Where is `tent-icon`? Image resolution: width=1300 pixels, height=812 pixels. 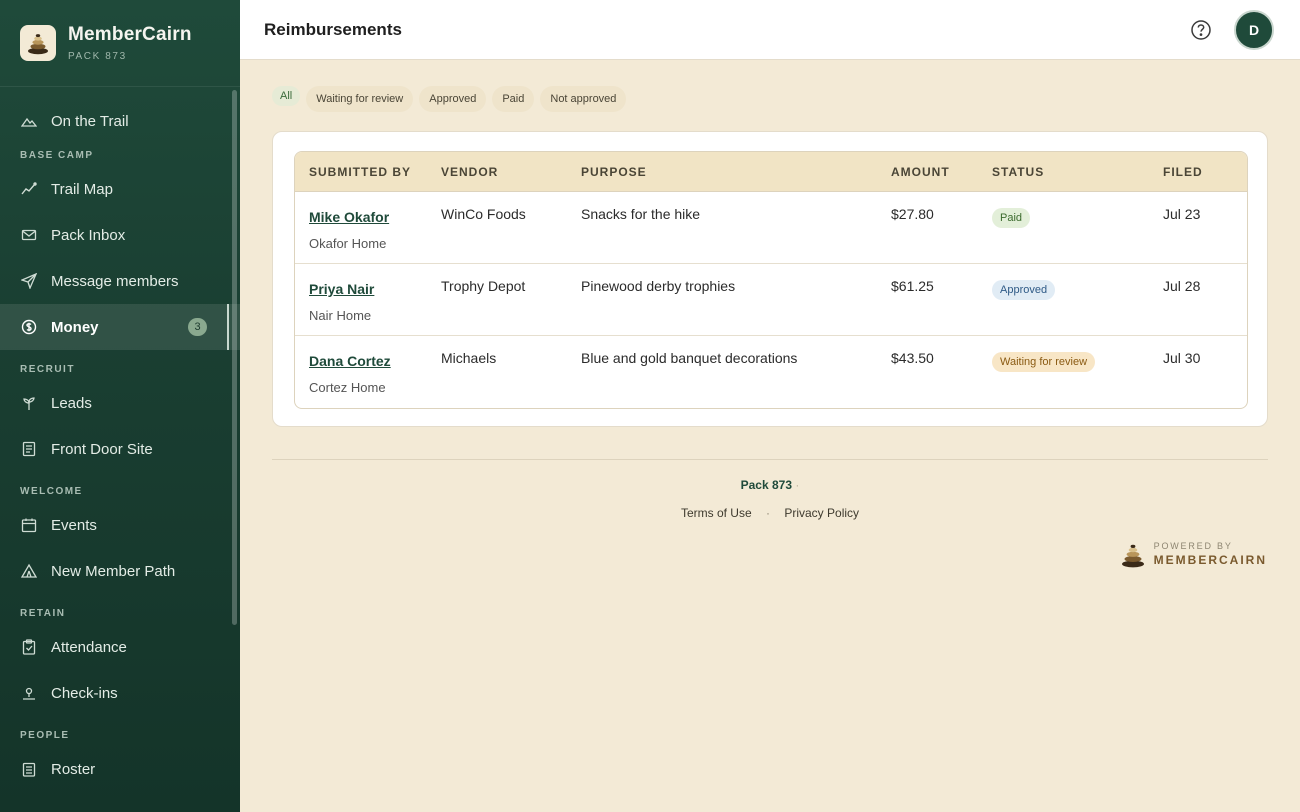
tent-icon is located at coordinates (29, 571).